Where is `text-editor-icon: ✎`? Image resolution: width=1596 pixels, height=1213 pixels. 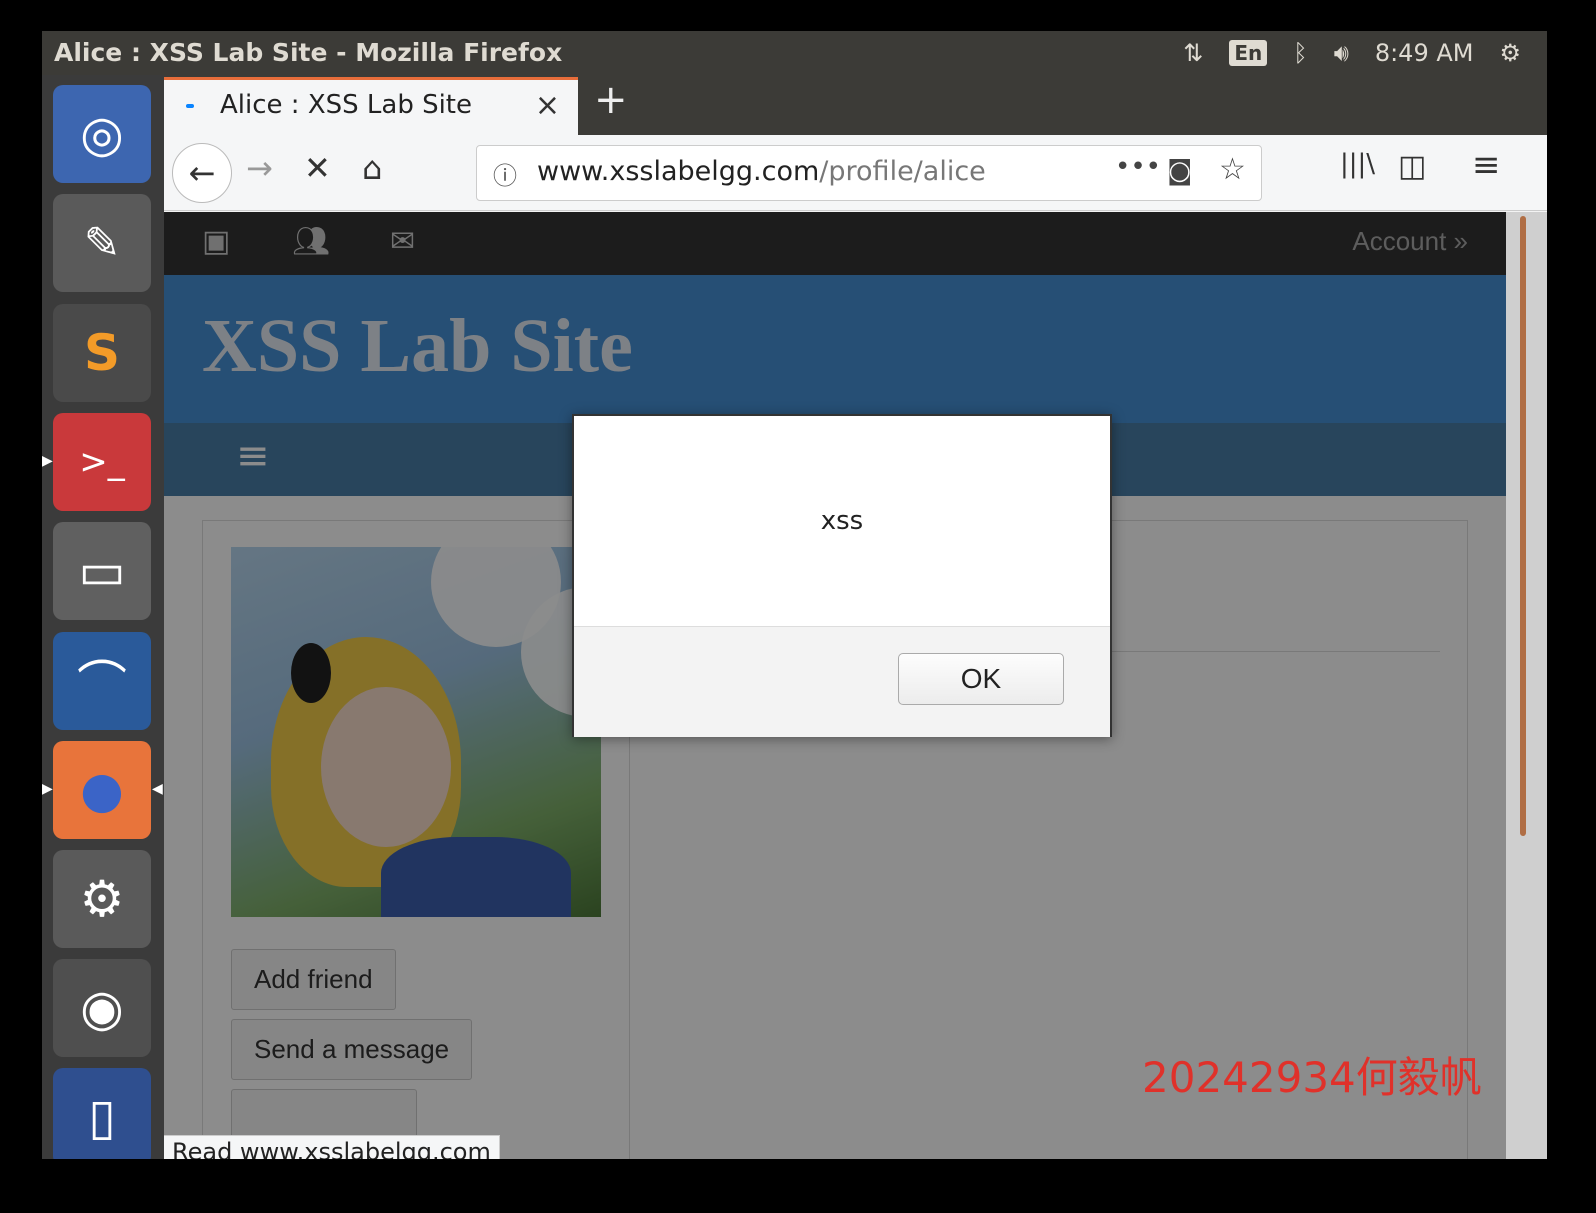 text-editor-icon: ✎ is located at coordinates (102, 243).